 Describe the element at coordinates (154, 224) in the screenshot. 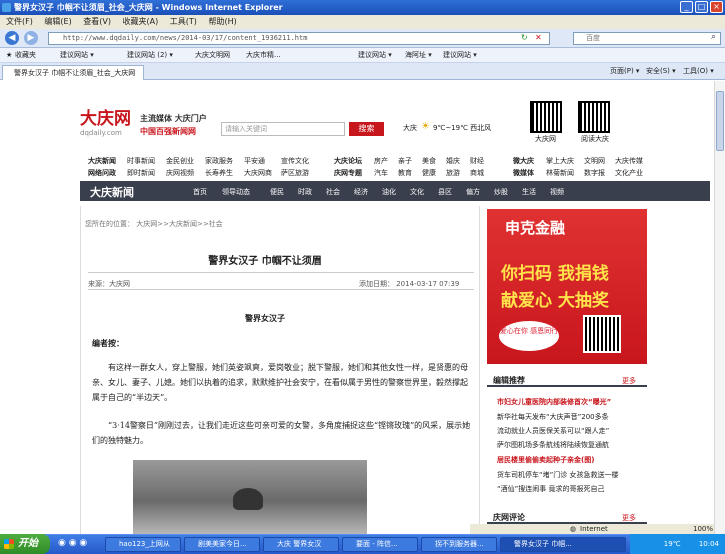

I see `breadcrumb: 您所在的位置： 大庆网>>大庆新闻>>社会` at that location.